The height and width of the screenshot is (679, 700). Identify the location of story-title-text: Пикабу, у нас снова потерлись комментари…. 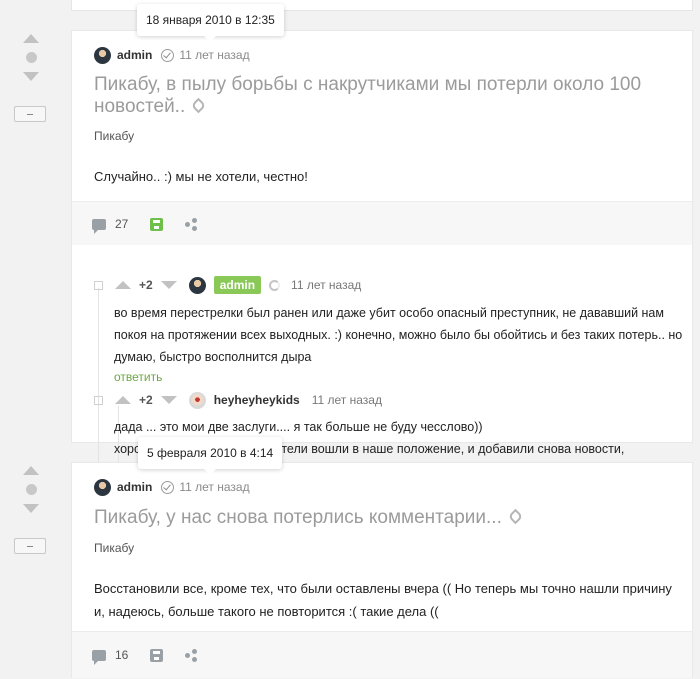
(298, 517).